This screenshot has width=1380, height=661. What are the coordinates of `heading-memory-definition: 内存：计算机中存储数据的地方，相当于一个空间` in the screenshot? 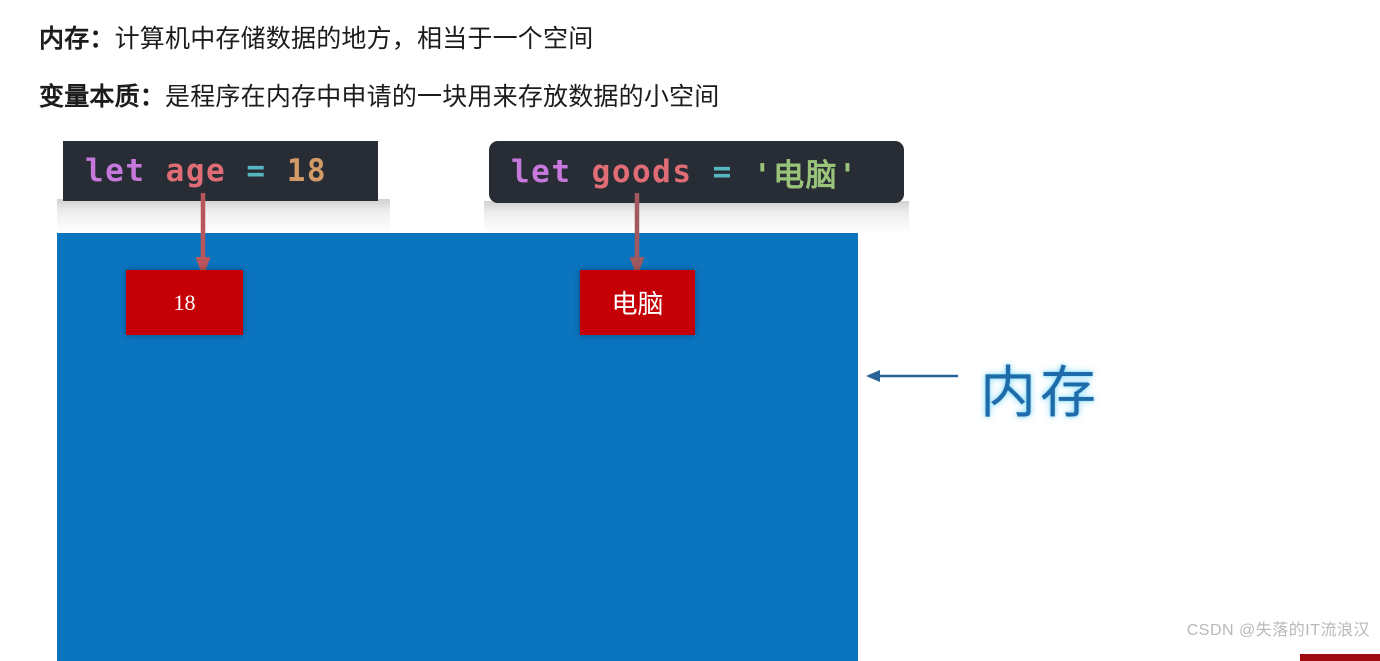 It's located at (316, 39).